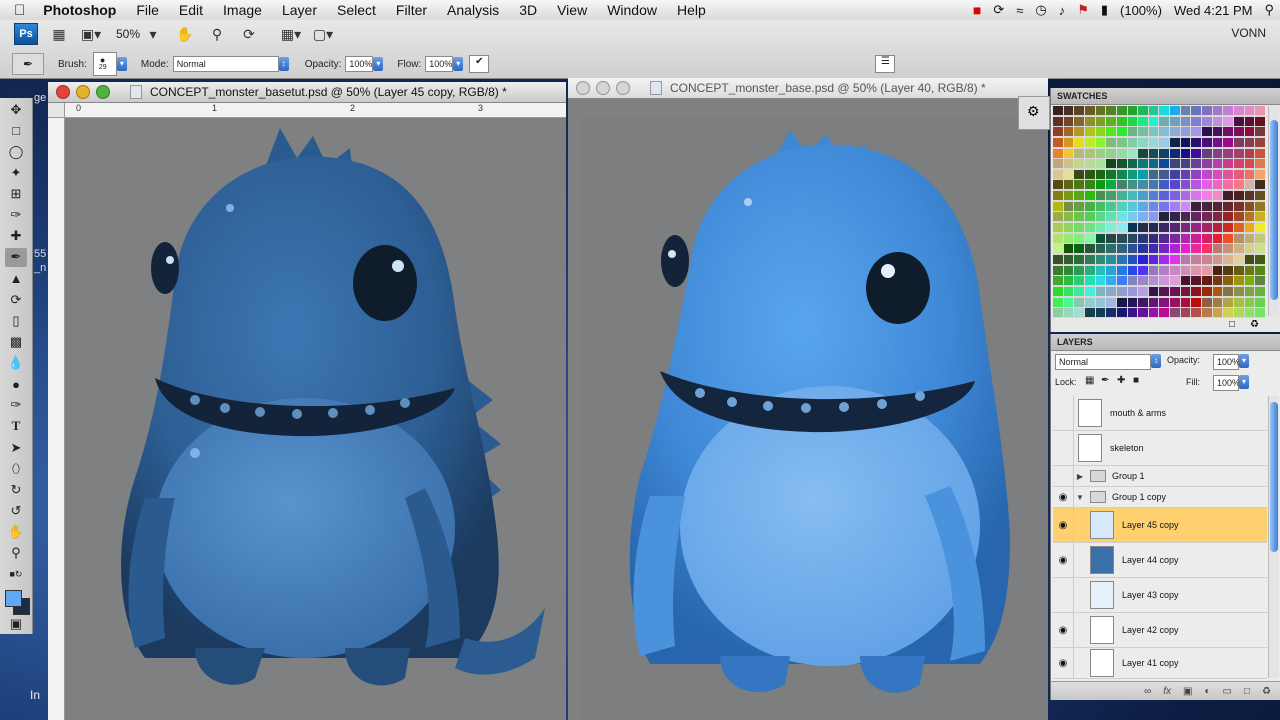 This screenshot has width=1280, height=720. Describe the element at coordinates (16, 426) in the screenshot. I see `type-tool-icon: T` at that location.